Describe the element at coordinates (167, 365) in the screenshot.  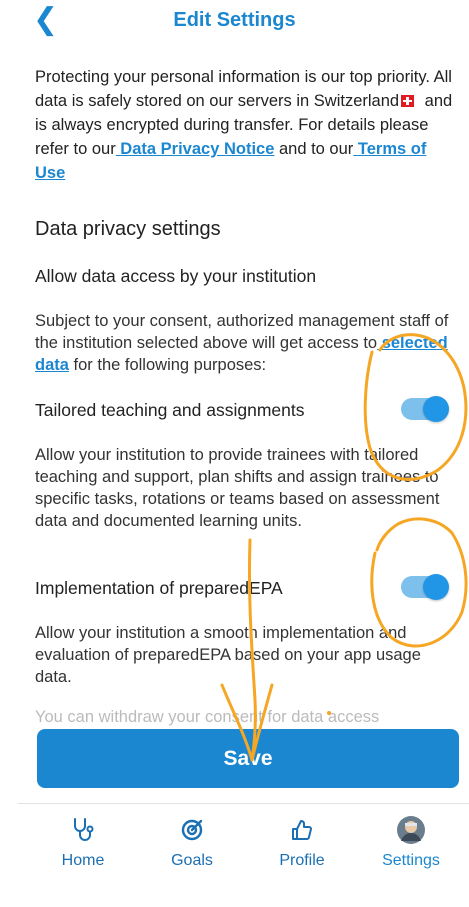
I see `consent-text-2: for the following purposes:` at that location.